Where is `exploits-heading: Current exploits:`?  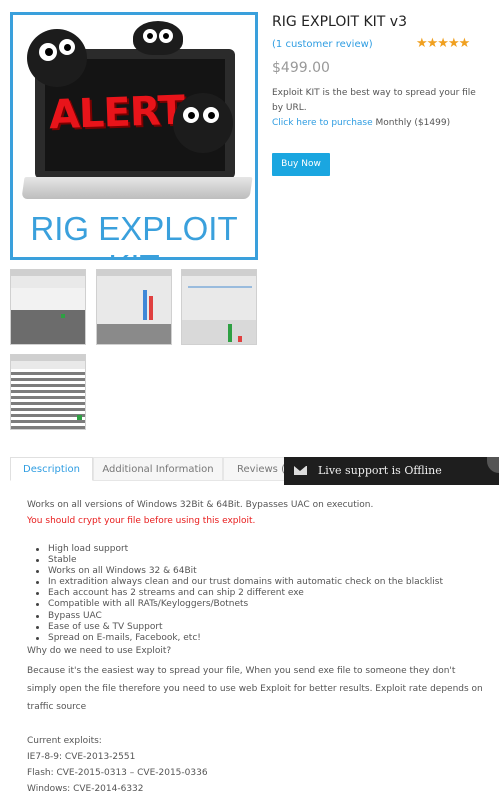
exploits-heading: Current exploits: is located at coordinates (64, 741).